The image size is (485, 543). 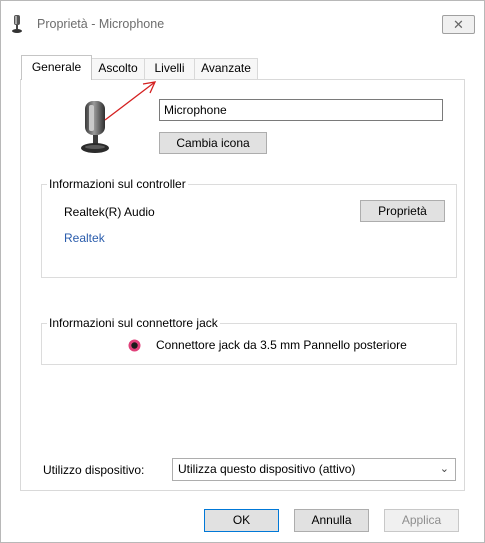 What do you see at coordinates (226, 68) in the screenshot?
I see `tab-avanzate: Avanzate` at bounding box center [226, 68].